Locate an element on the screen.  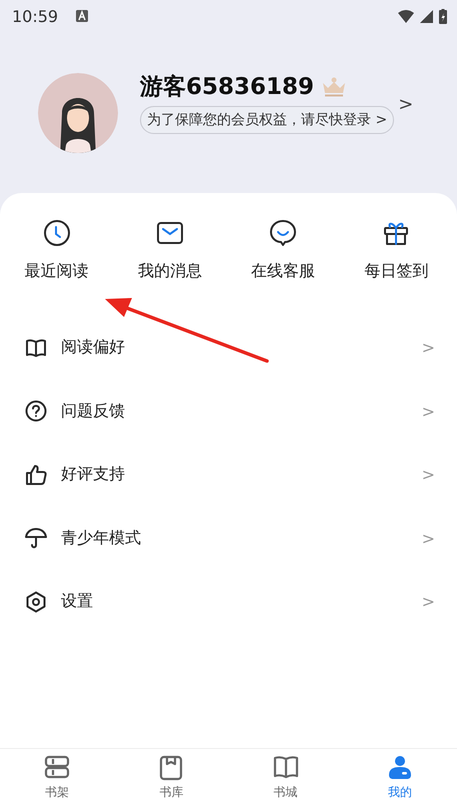
thumbs-up-icon is located at coordinates (36, 475).